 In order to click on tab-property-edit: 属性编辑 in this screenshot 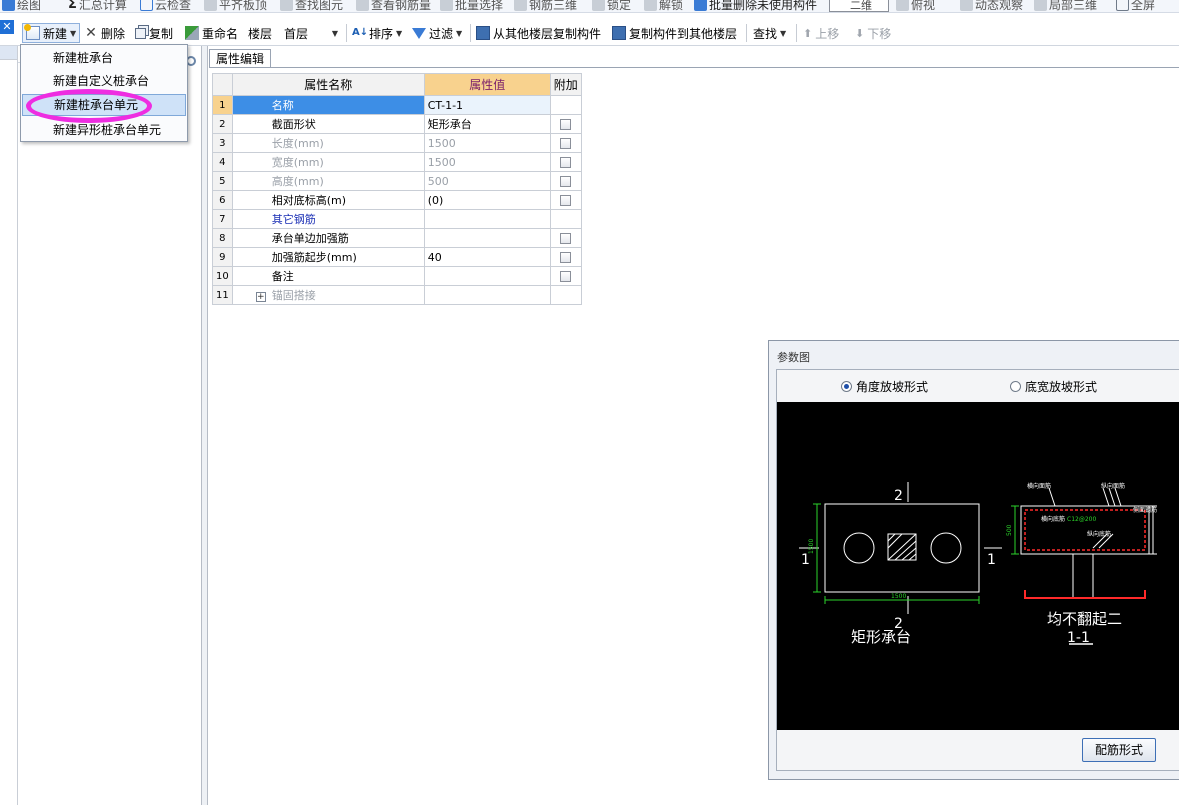, I will do `click(240, 58)`.